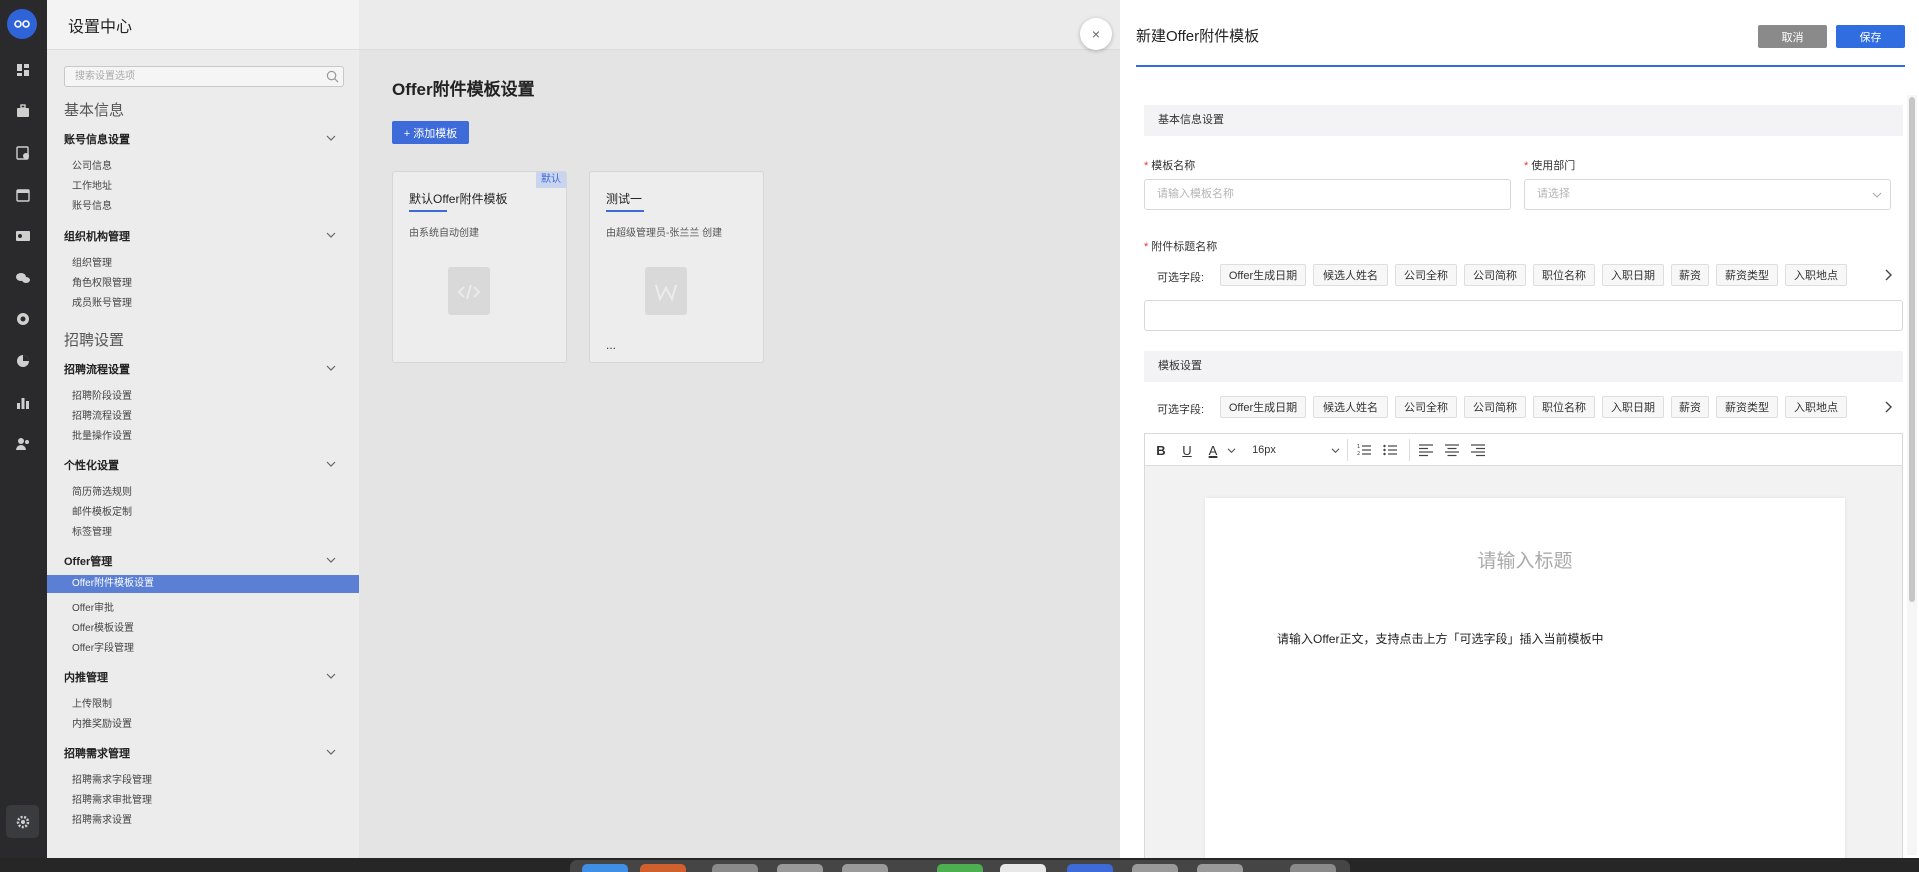  I want to click on nav-item-offer-template: Offer模板设置, so click(103, 626).